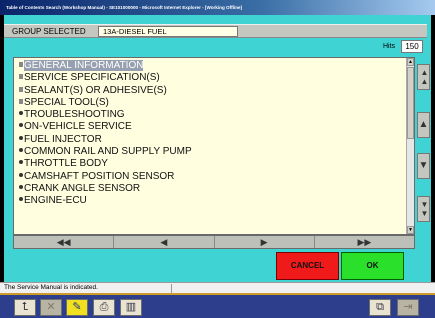 This screenshot has width=435, height=318. Describe the element at coordinates (210, 78) in the screenshot. I see `list-item: SERVICE SPECIFICATION(S)` at that location.